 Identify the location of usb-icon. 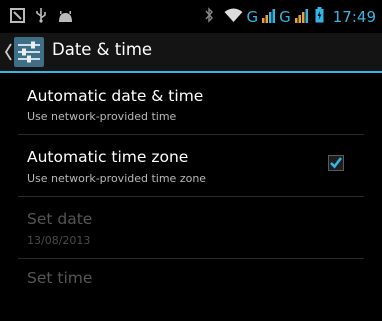
(41, 17).